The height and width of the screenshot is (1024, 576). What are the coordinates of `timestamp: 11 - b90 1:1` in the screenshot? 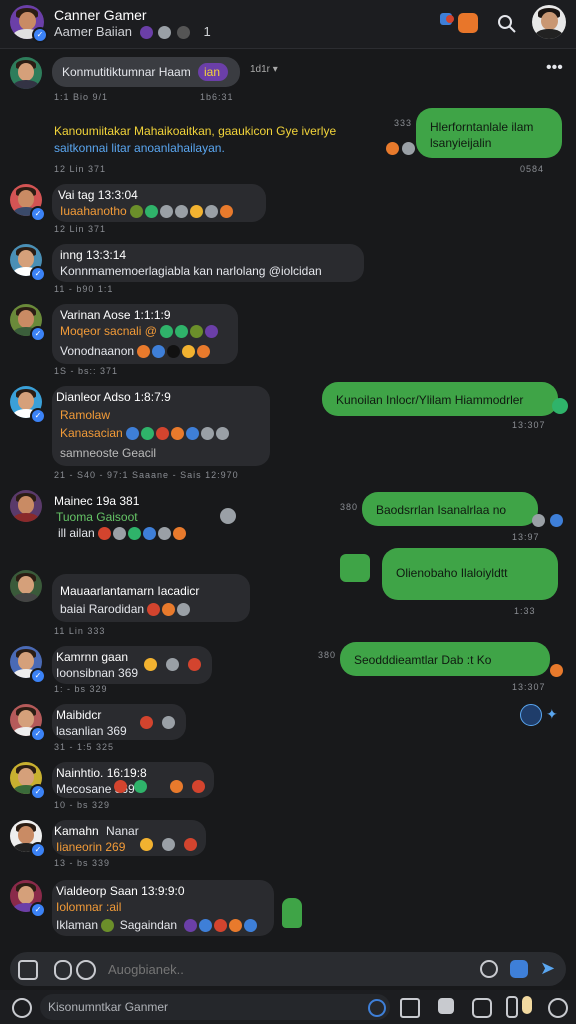 It's located at (84, 289).